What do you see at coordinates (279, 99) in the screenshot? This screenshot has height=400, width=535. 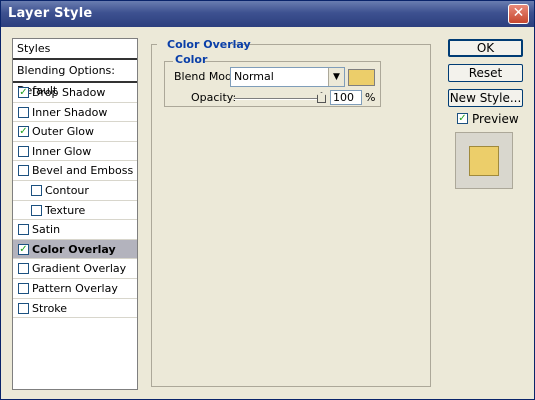 I see `opacity-slider-track` at bounding box center [279, 99].